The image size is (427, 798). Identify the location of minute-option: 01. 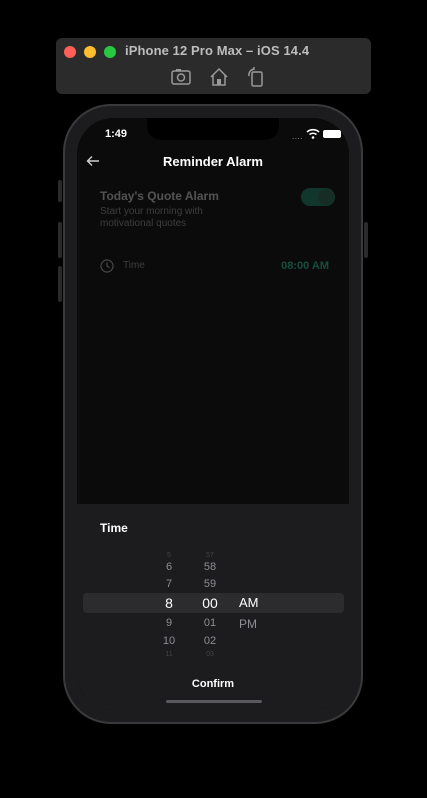
(210, 623).